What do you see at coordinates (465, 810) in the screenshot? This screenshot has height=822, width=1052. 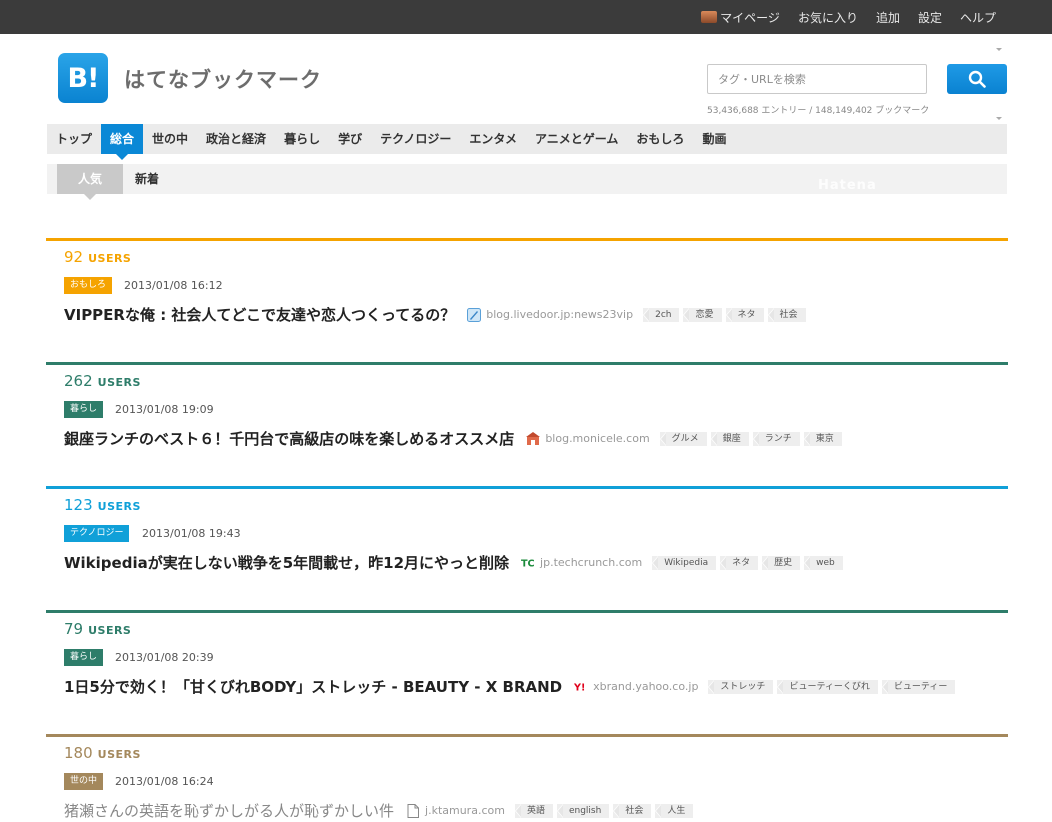 I see `entry-domain-link: j.ktamura.com` at bounding box center [465, 810].